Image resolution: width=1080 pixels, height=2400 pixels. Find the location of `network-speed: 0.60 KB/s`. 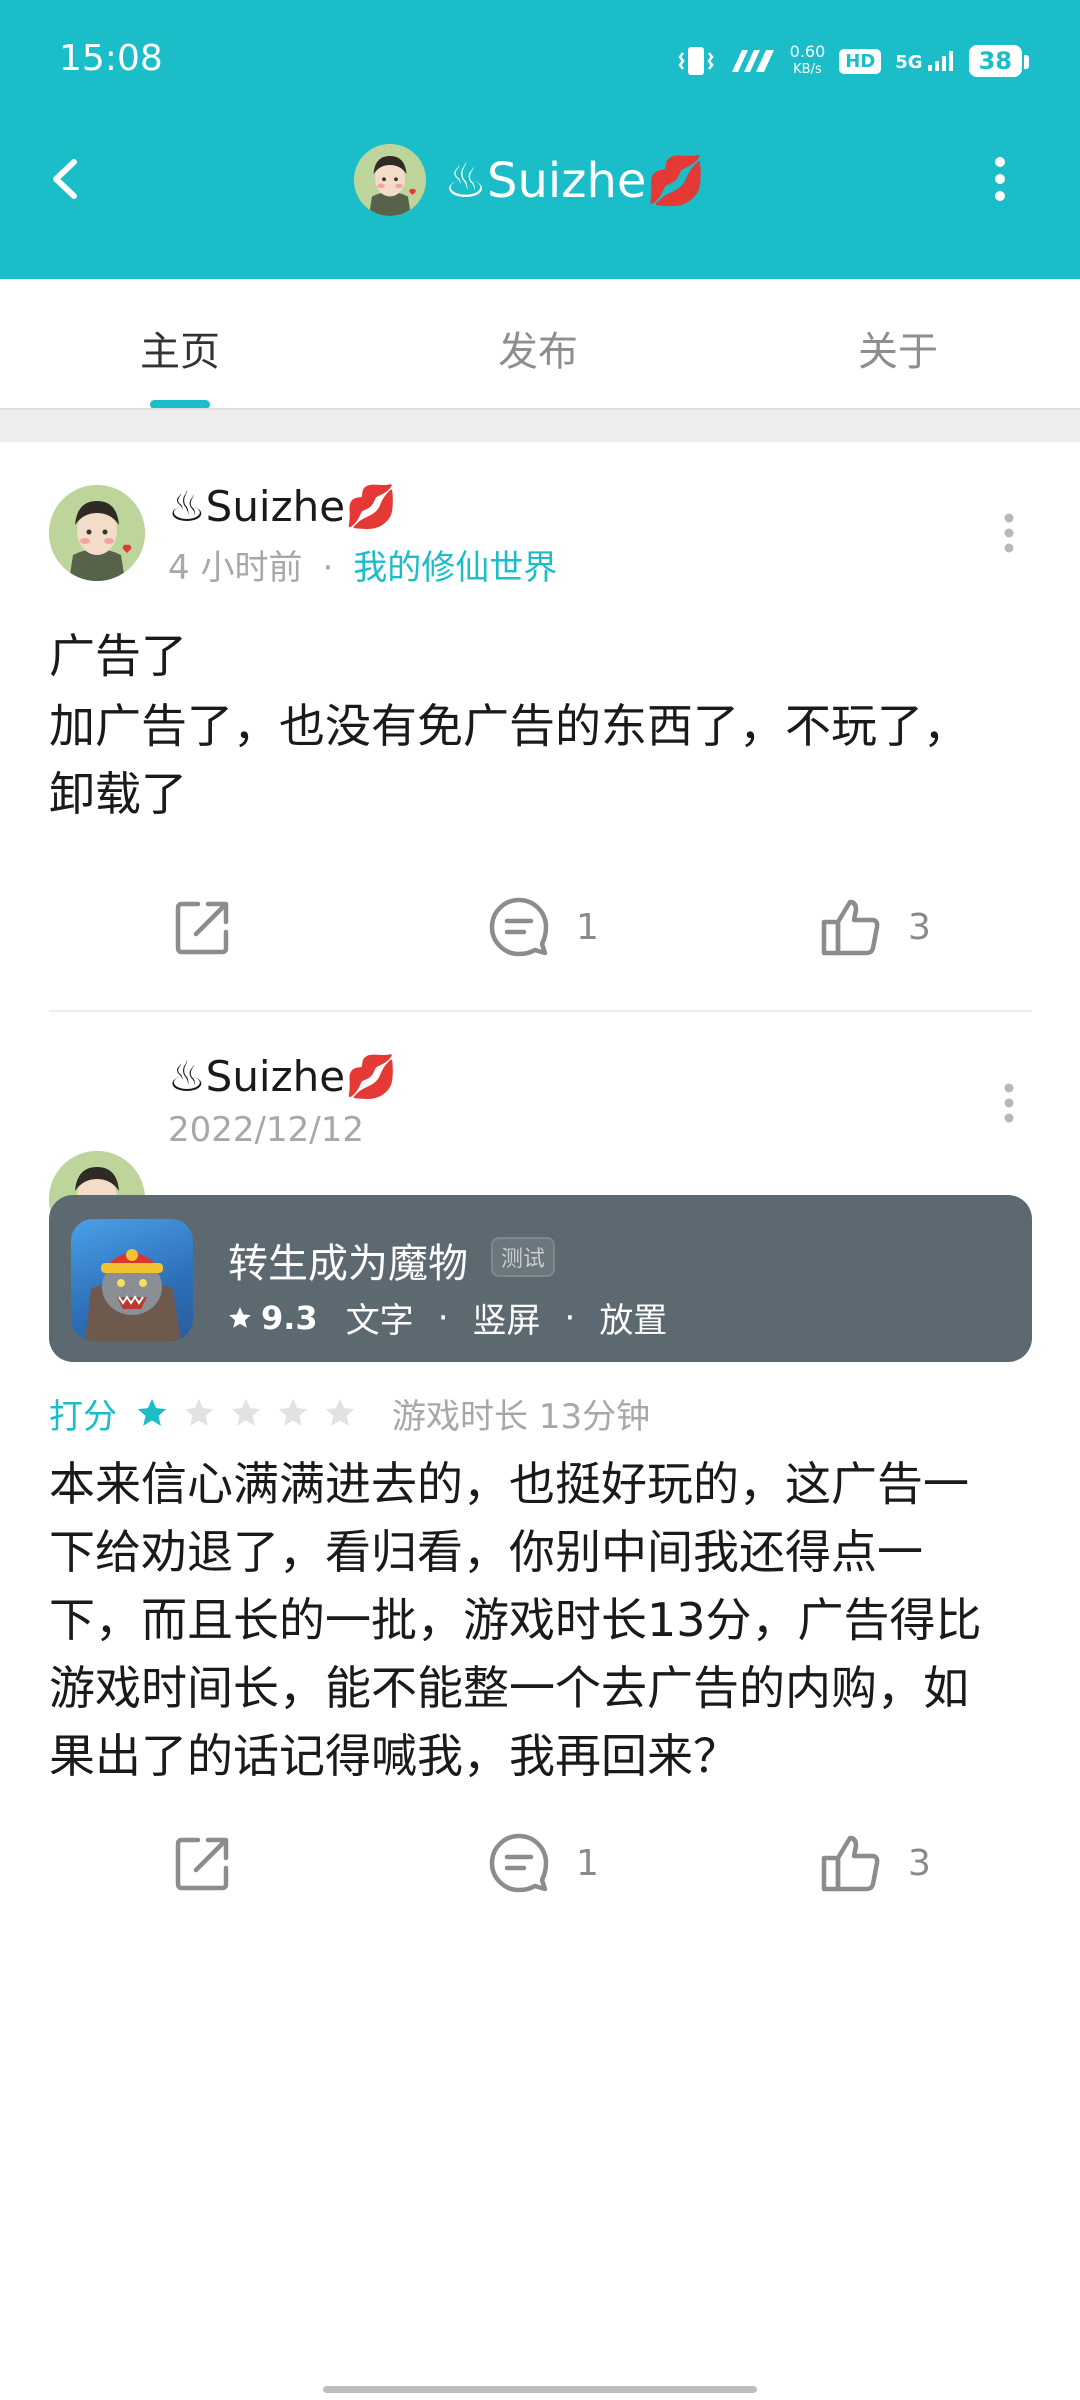

network-speed: 0.60 KB/s is located at coordinates (808, 61).